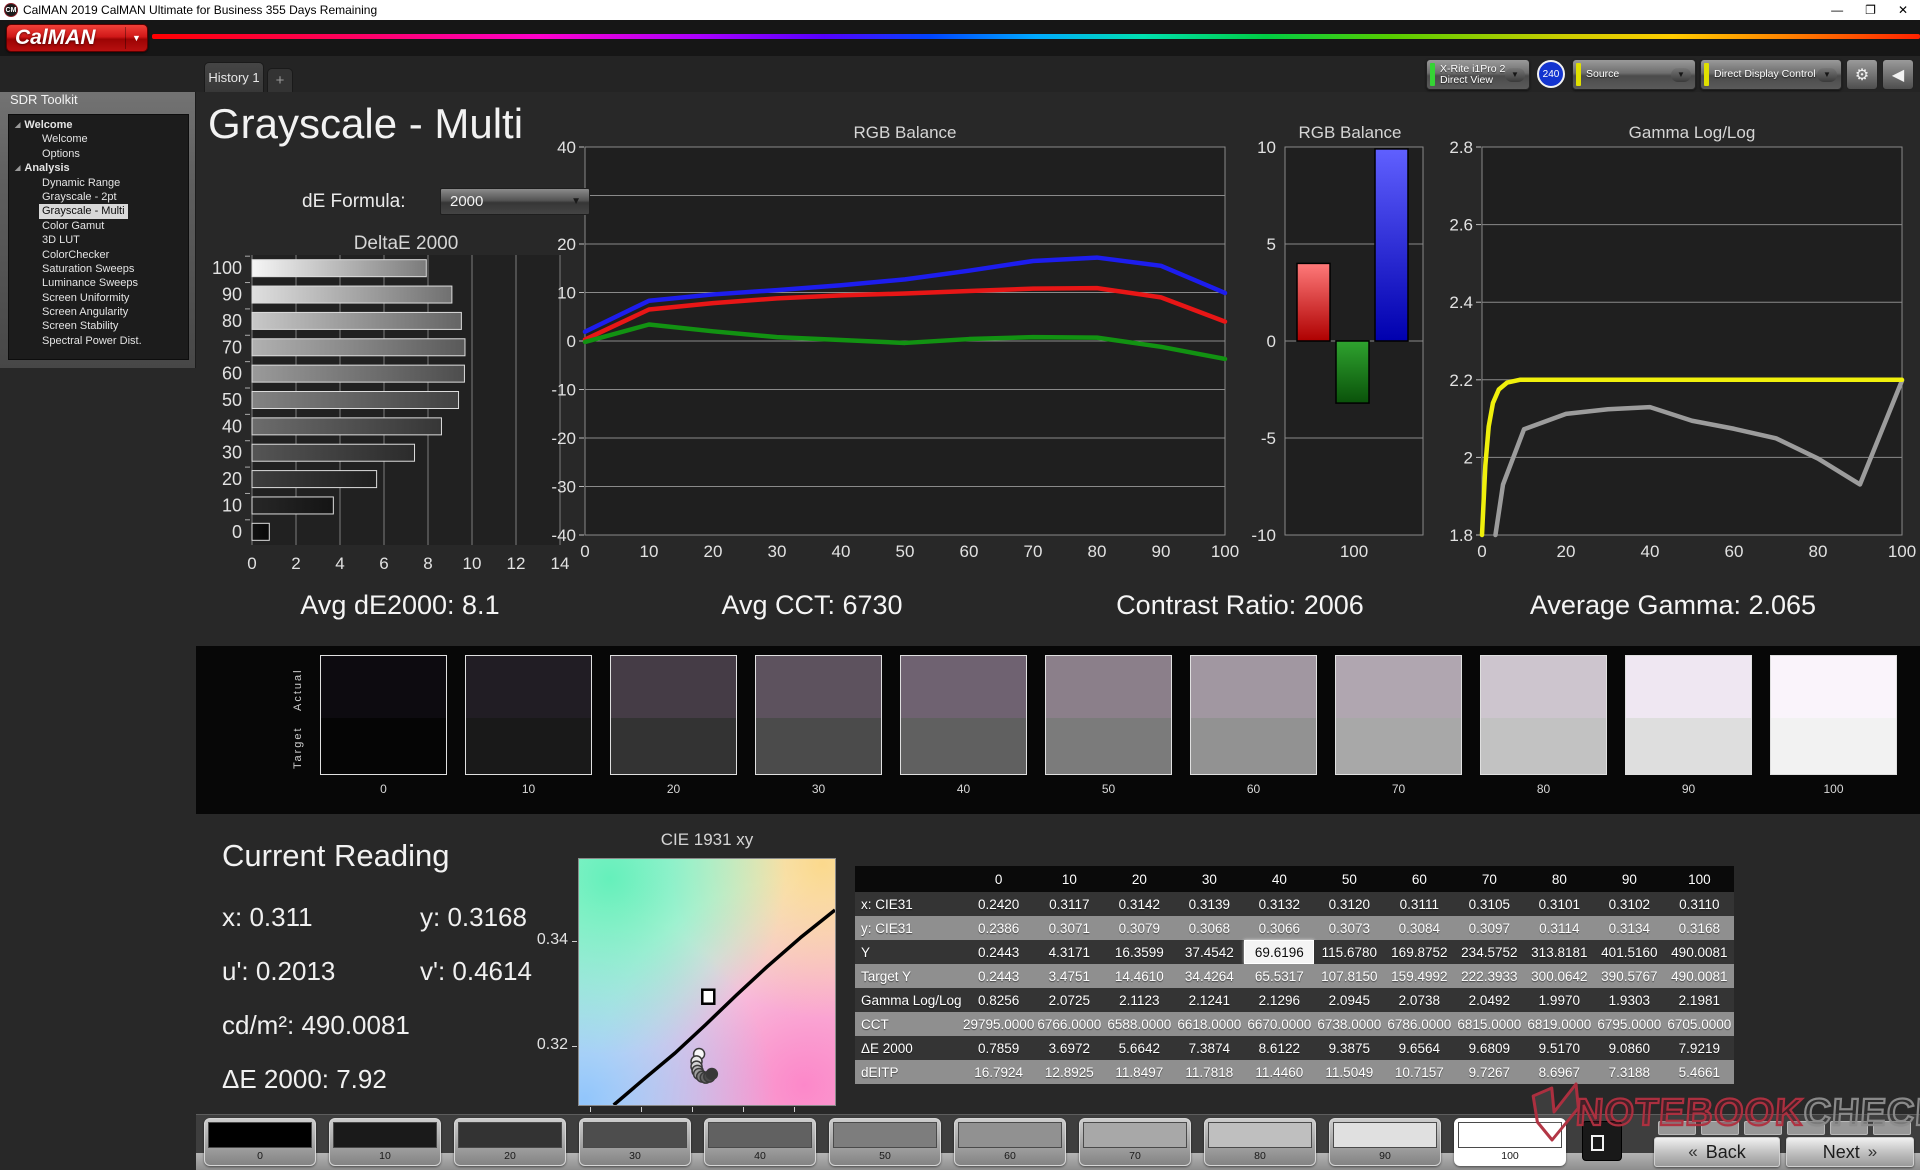 The image size is (1920, 1170). I want to click on reading-deltae: ΔE 2000: 7.92, so click(304, 1079).